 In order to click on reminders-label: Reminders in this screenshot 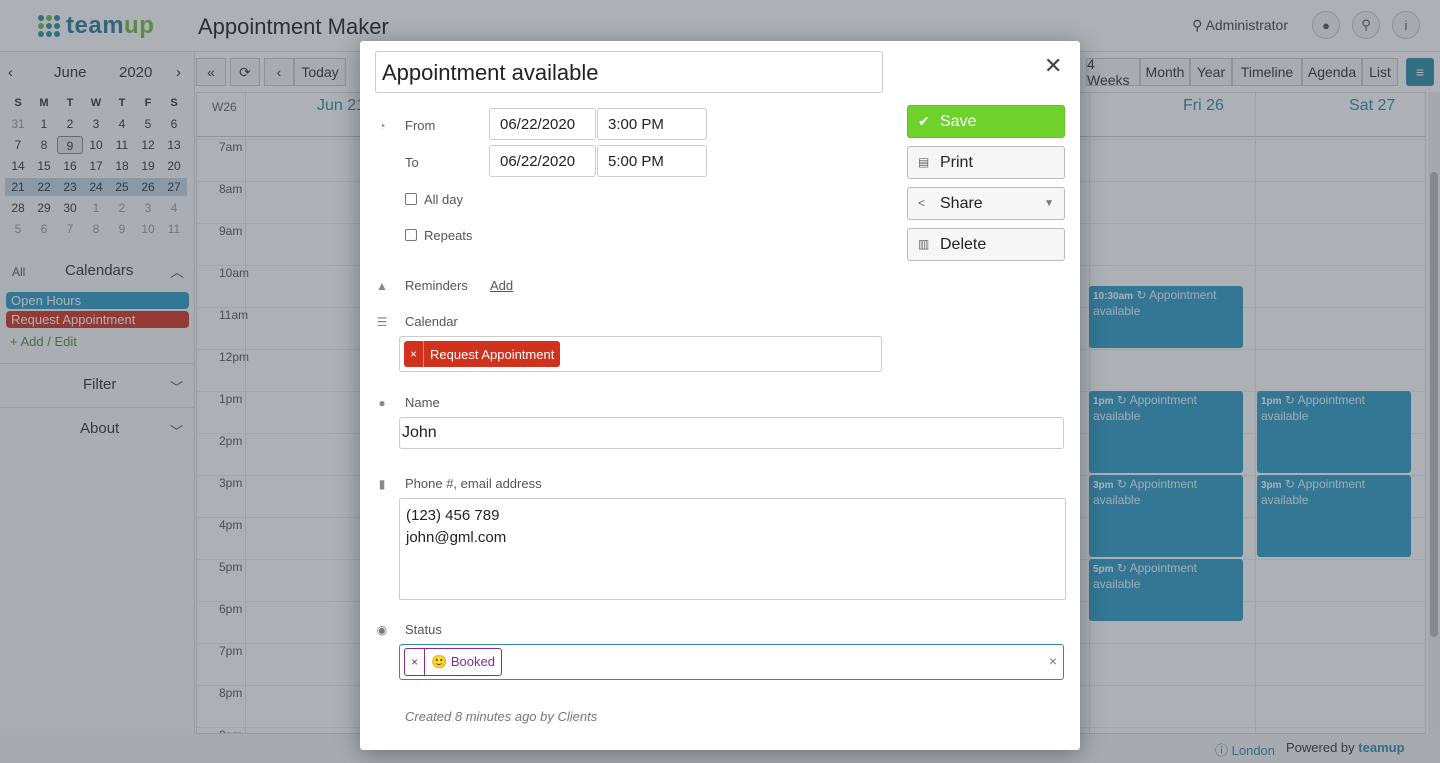, I will do `click(436, 285)`.